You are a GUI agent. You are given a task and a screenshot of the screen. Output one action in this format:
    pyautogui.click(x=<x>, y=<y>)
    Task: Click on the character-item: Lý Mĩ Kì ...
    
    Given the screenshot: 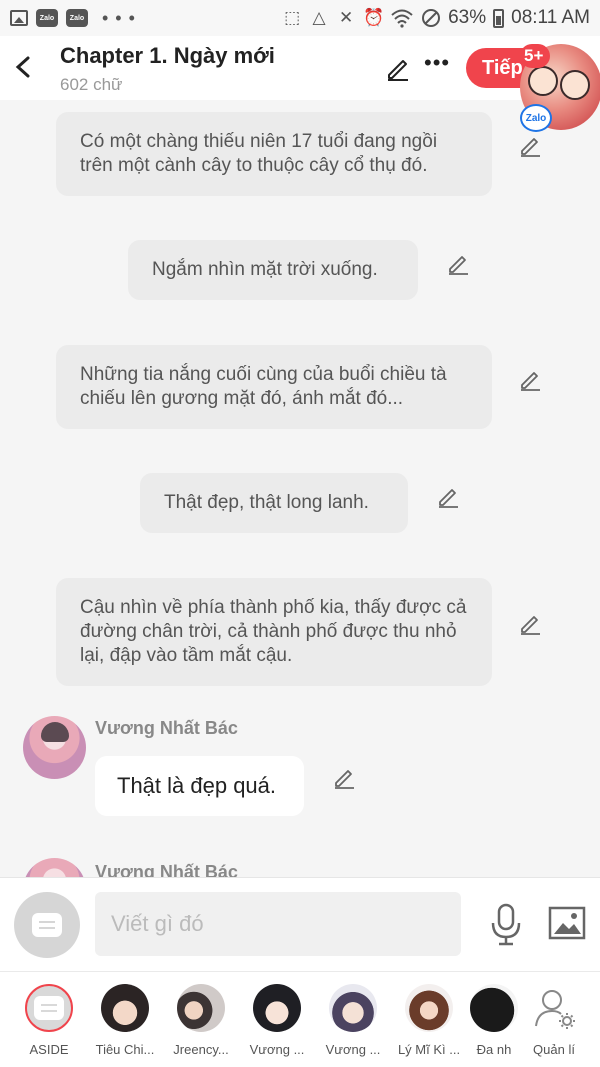 What is the action you would take?
    pyautogui.click(x=429, y=1020)
    